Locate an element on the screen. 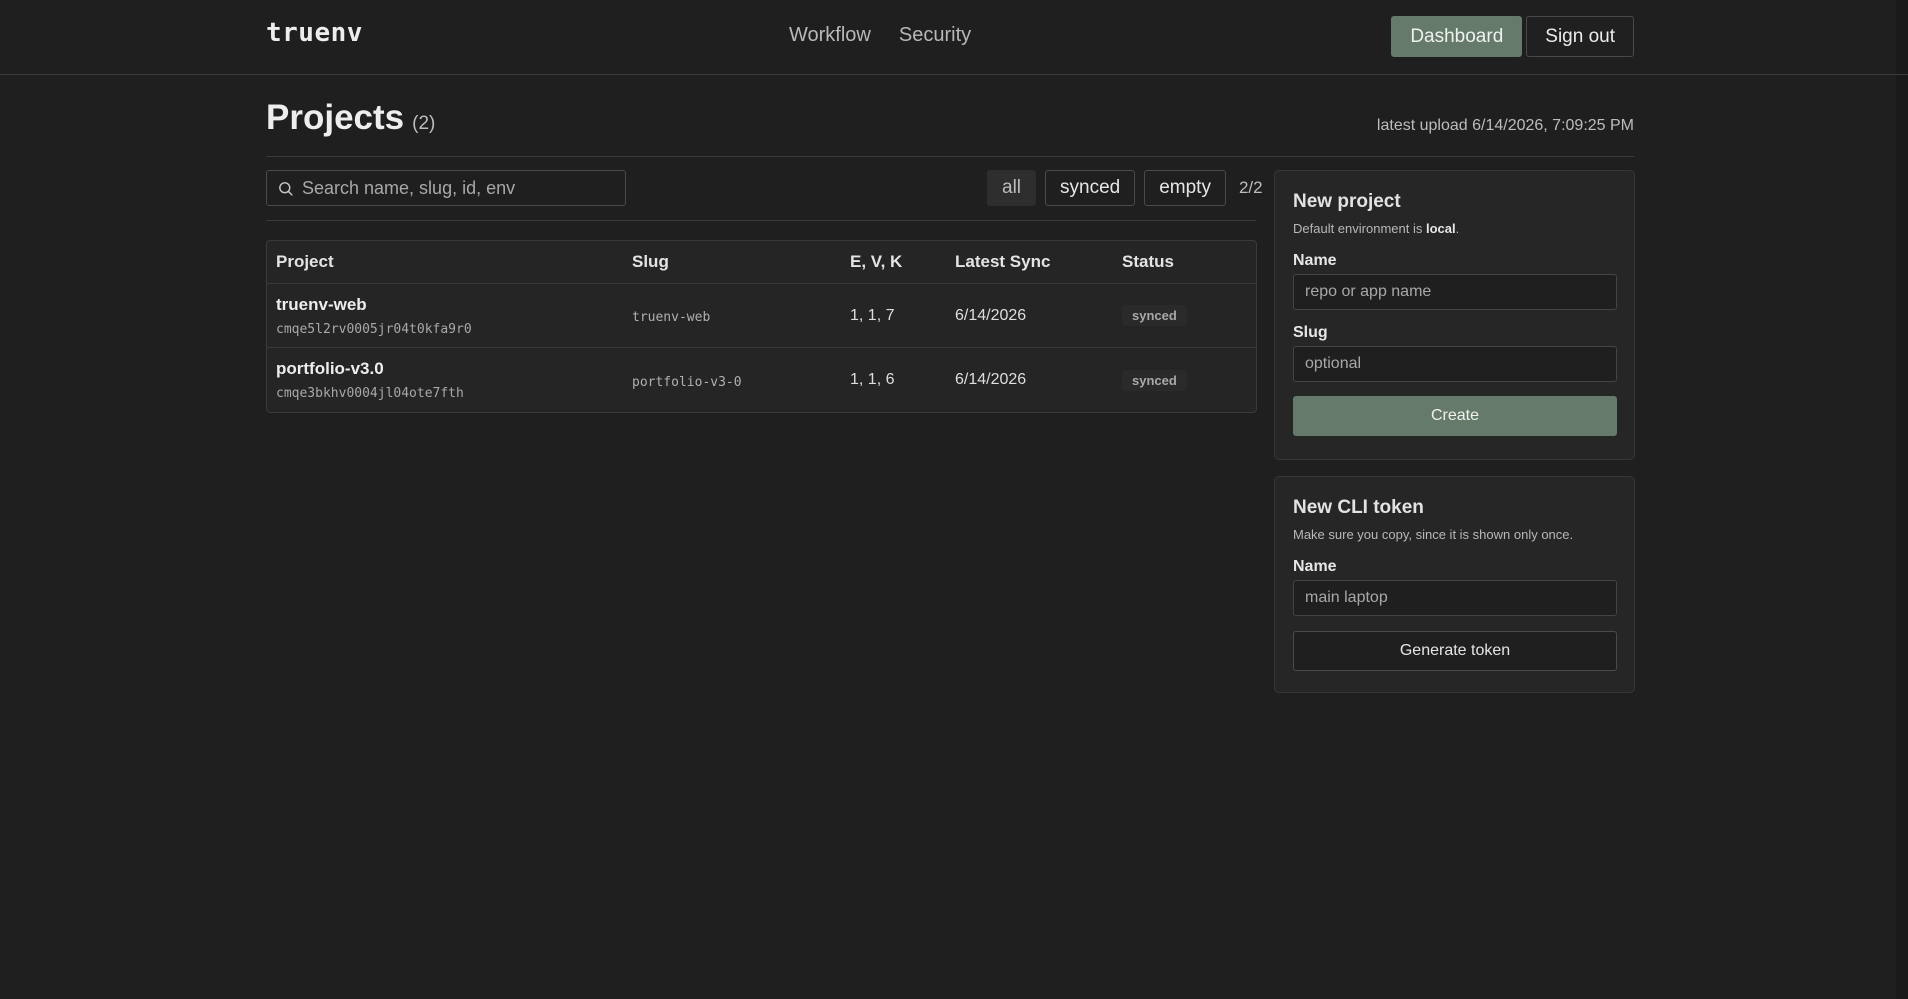 This screenshot has width=1908, height=999. project-slug-input is located at coordinates (1455, 364).